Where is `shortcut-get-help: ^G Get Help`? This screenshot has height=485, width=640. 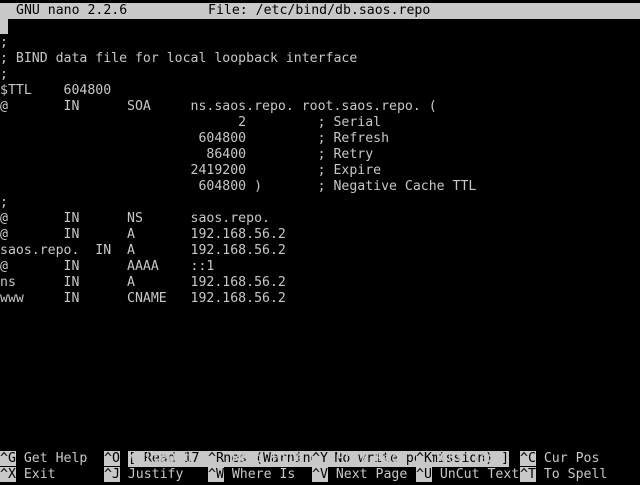
shortcut-get-help: ^G Get Help is located at coordinates (43, 459).